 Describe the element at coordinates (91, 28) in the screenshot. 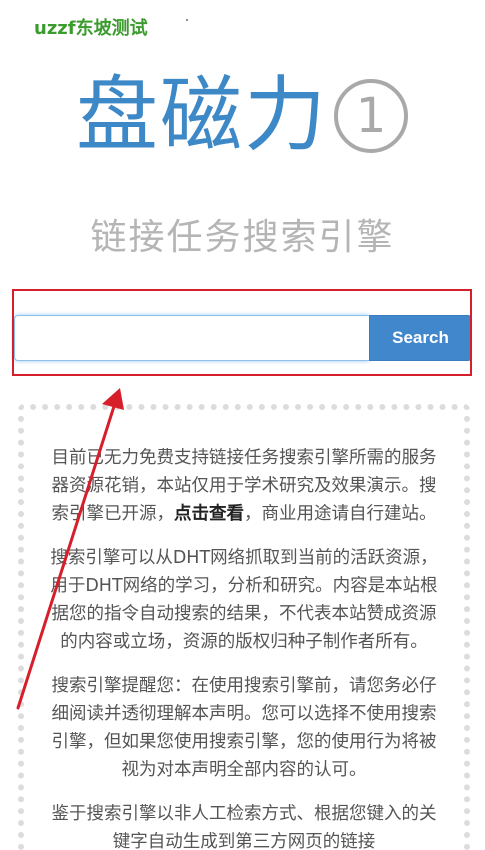

I see `watermark-text: uzzf东坡测试` at that location.